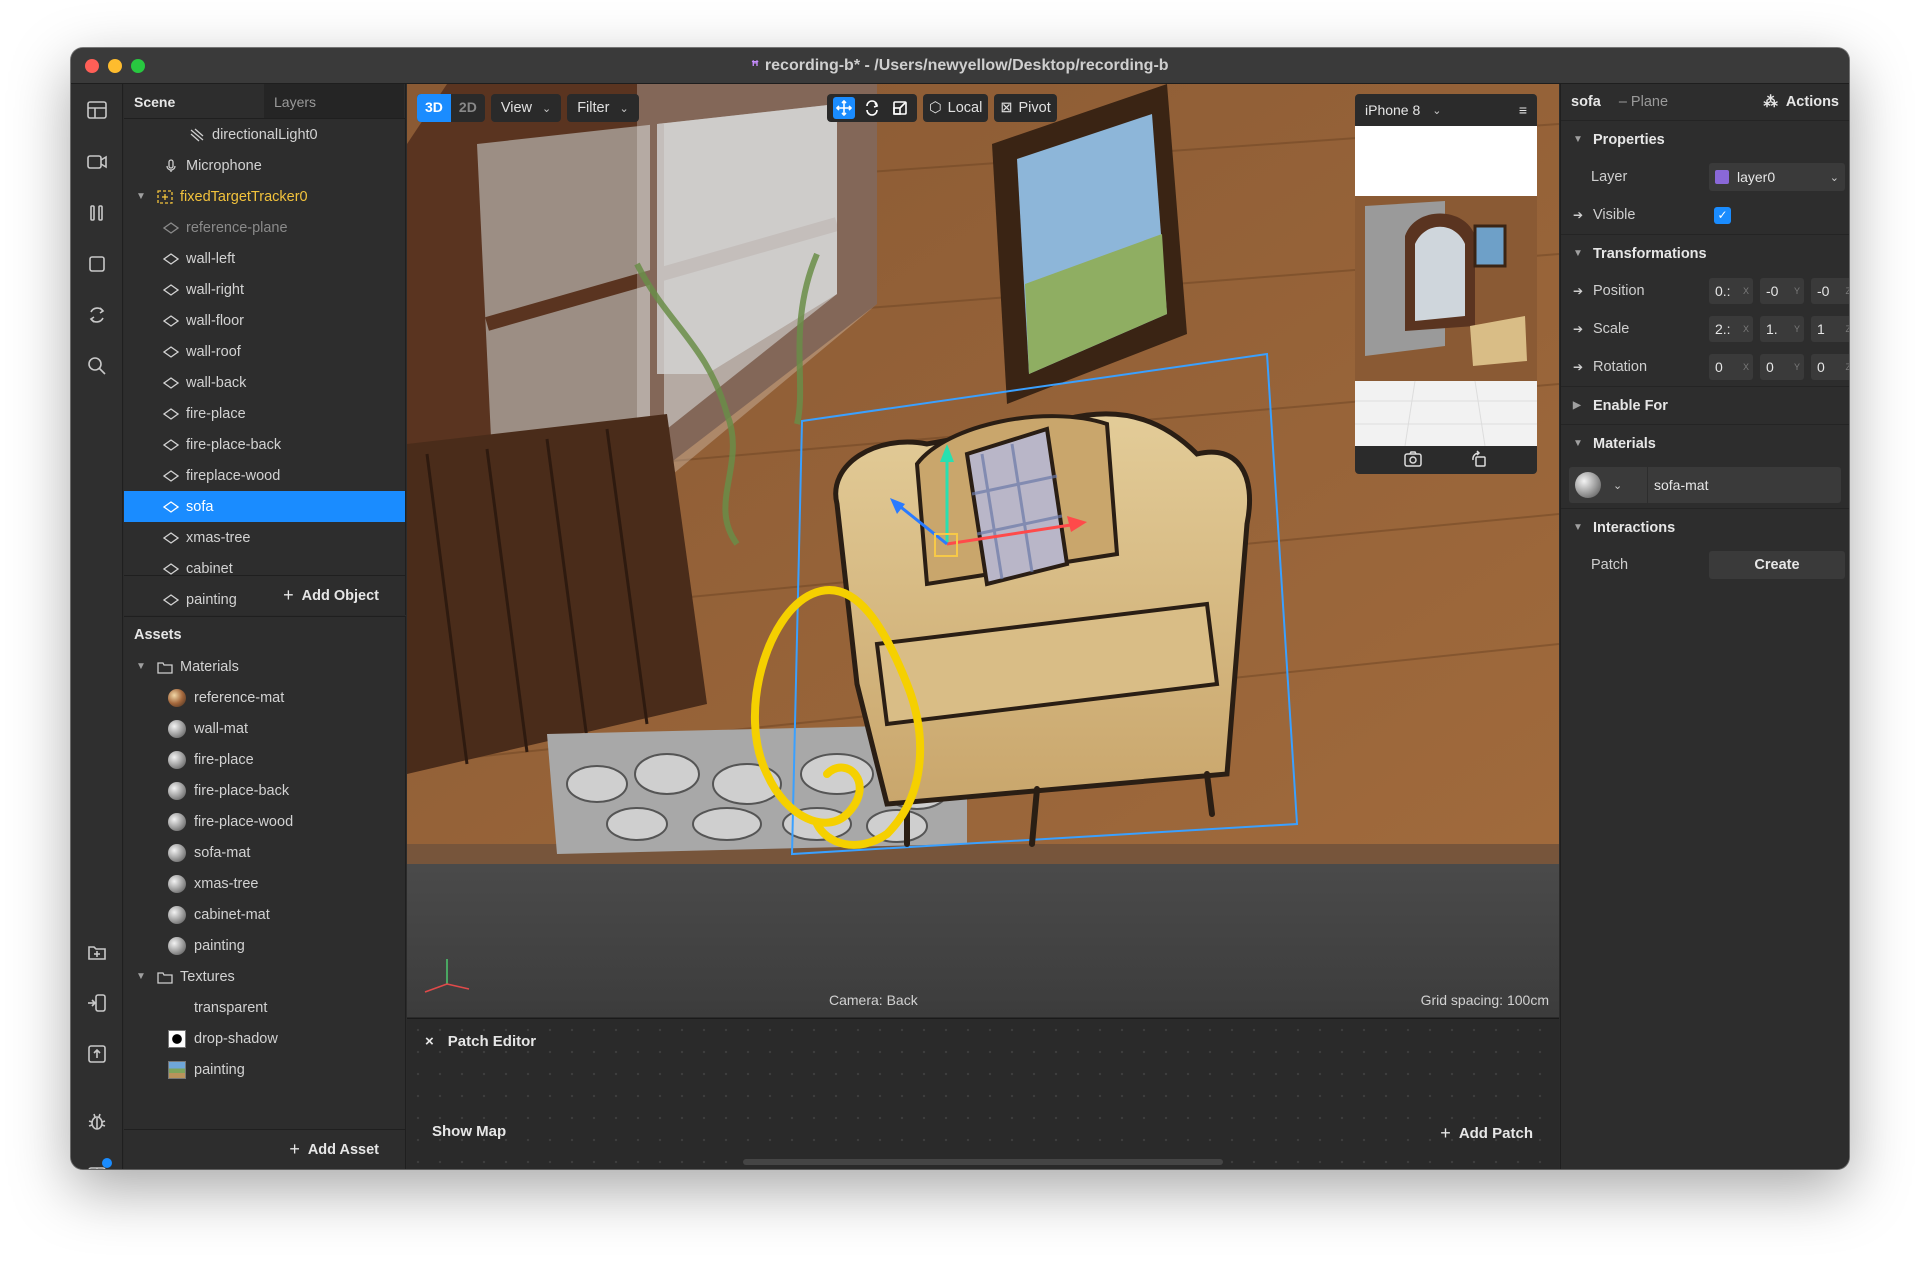  Describe the element at coordinates (264, 697) in the screenshot. I see `asset-item-reference-mat: reference-mat` at that location.